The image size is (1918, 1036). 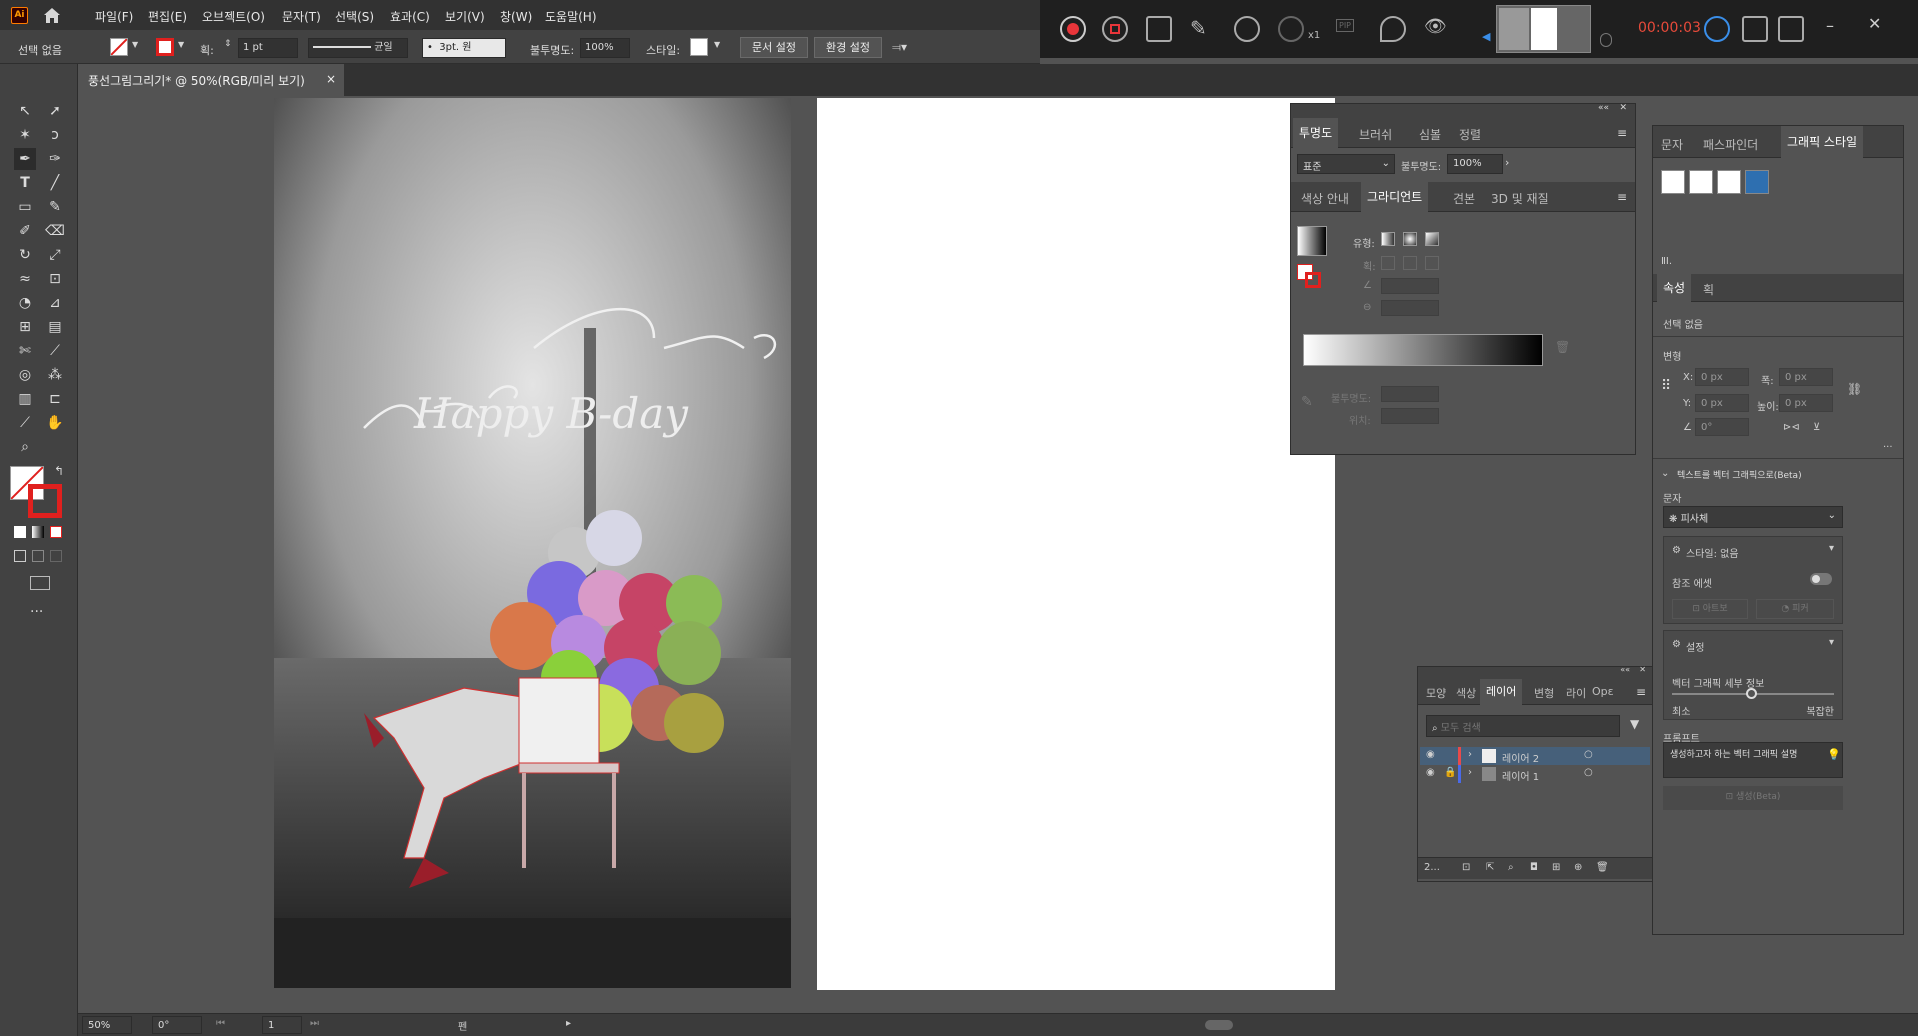 I want to click on gradient-slider, so click(x=1423, y=350).